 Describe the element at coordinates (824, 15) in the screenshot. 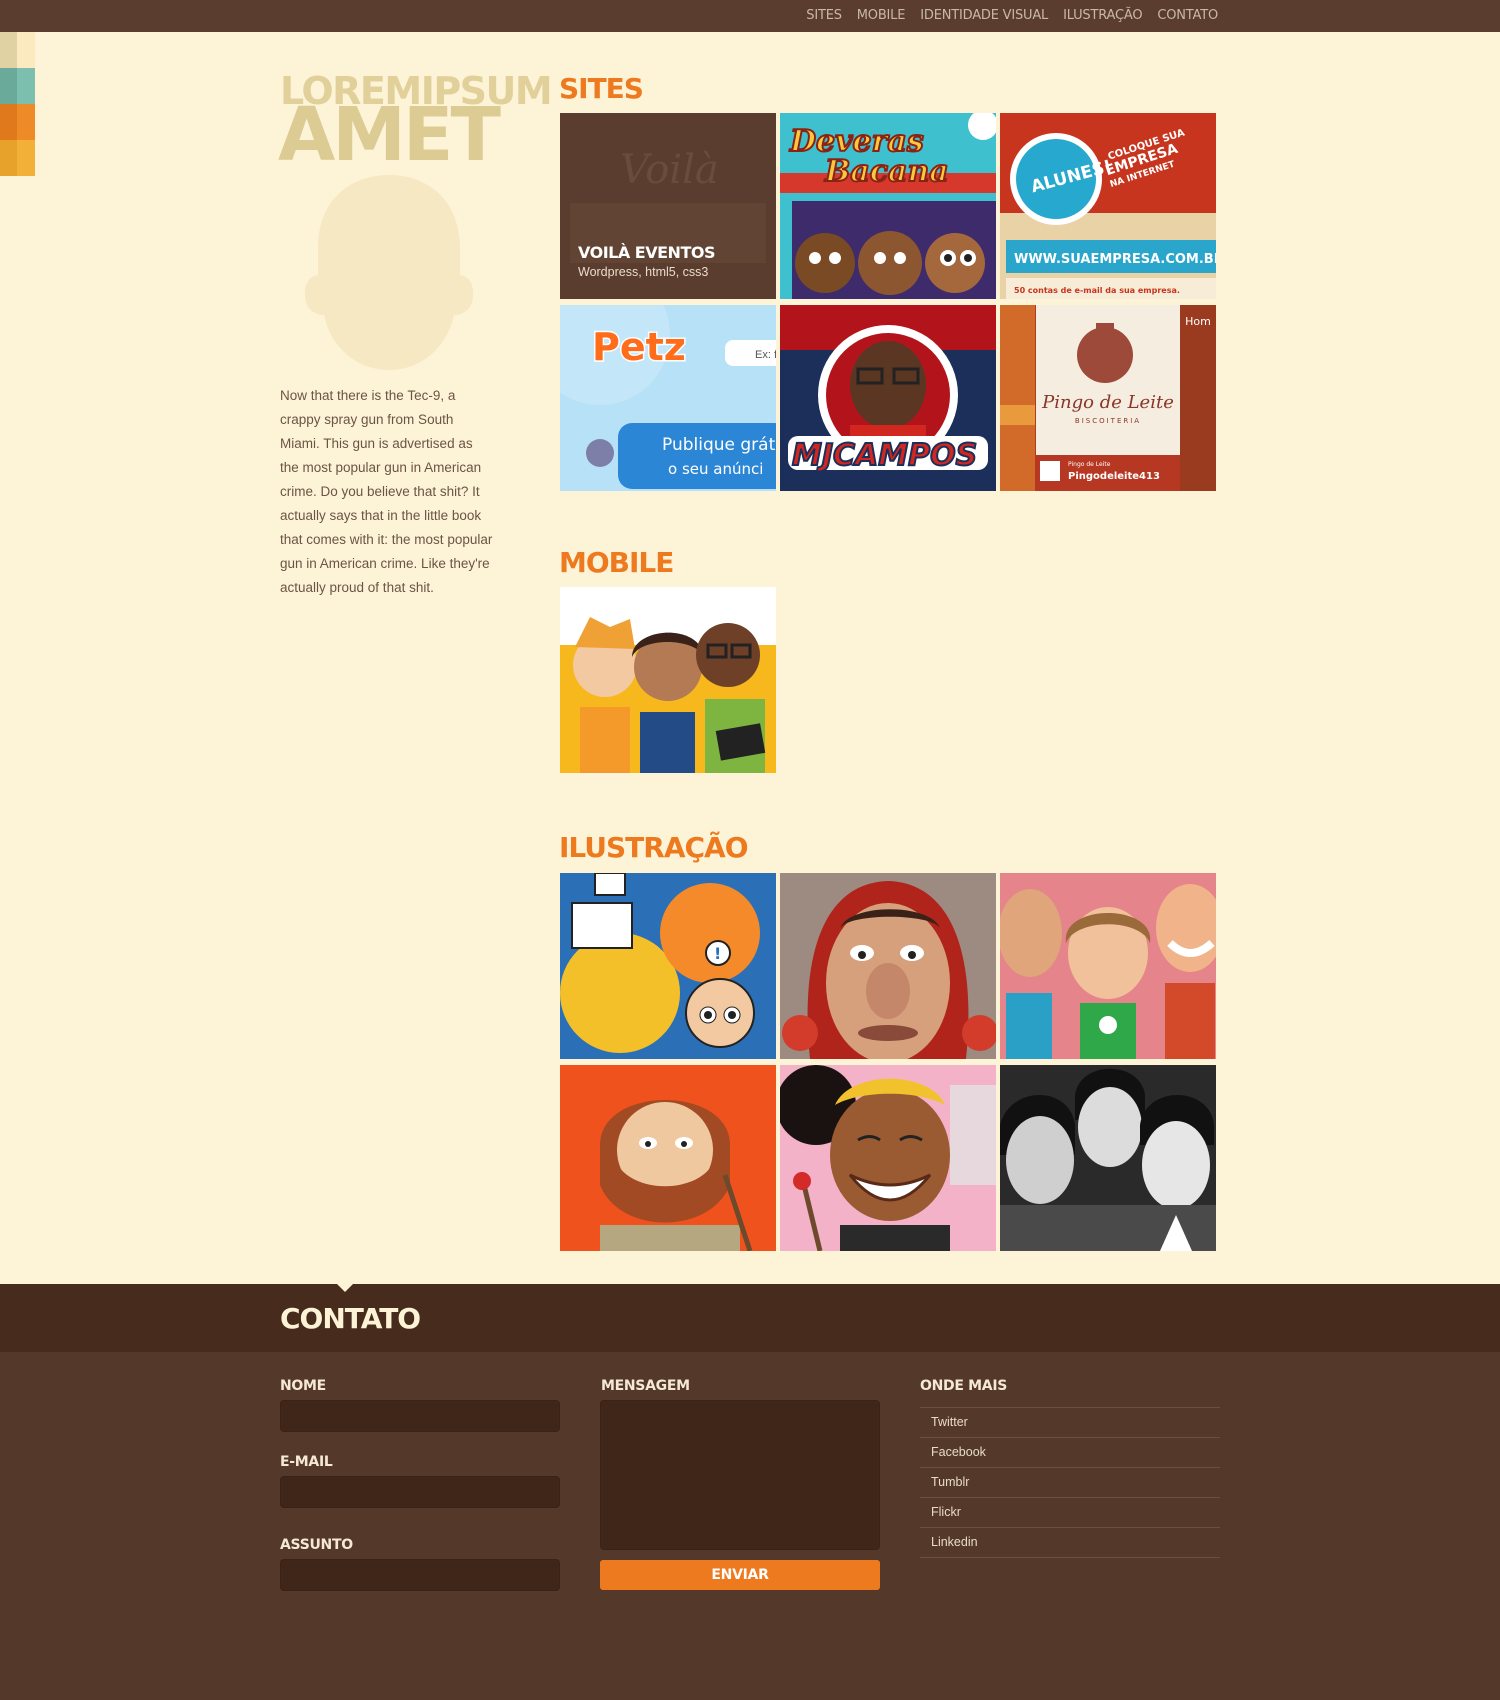

I see `nav-sites: SITES` at that location.